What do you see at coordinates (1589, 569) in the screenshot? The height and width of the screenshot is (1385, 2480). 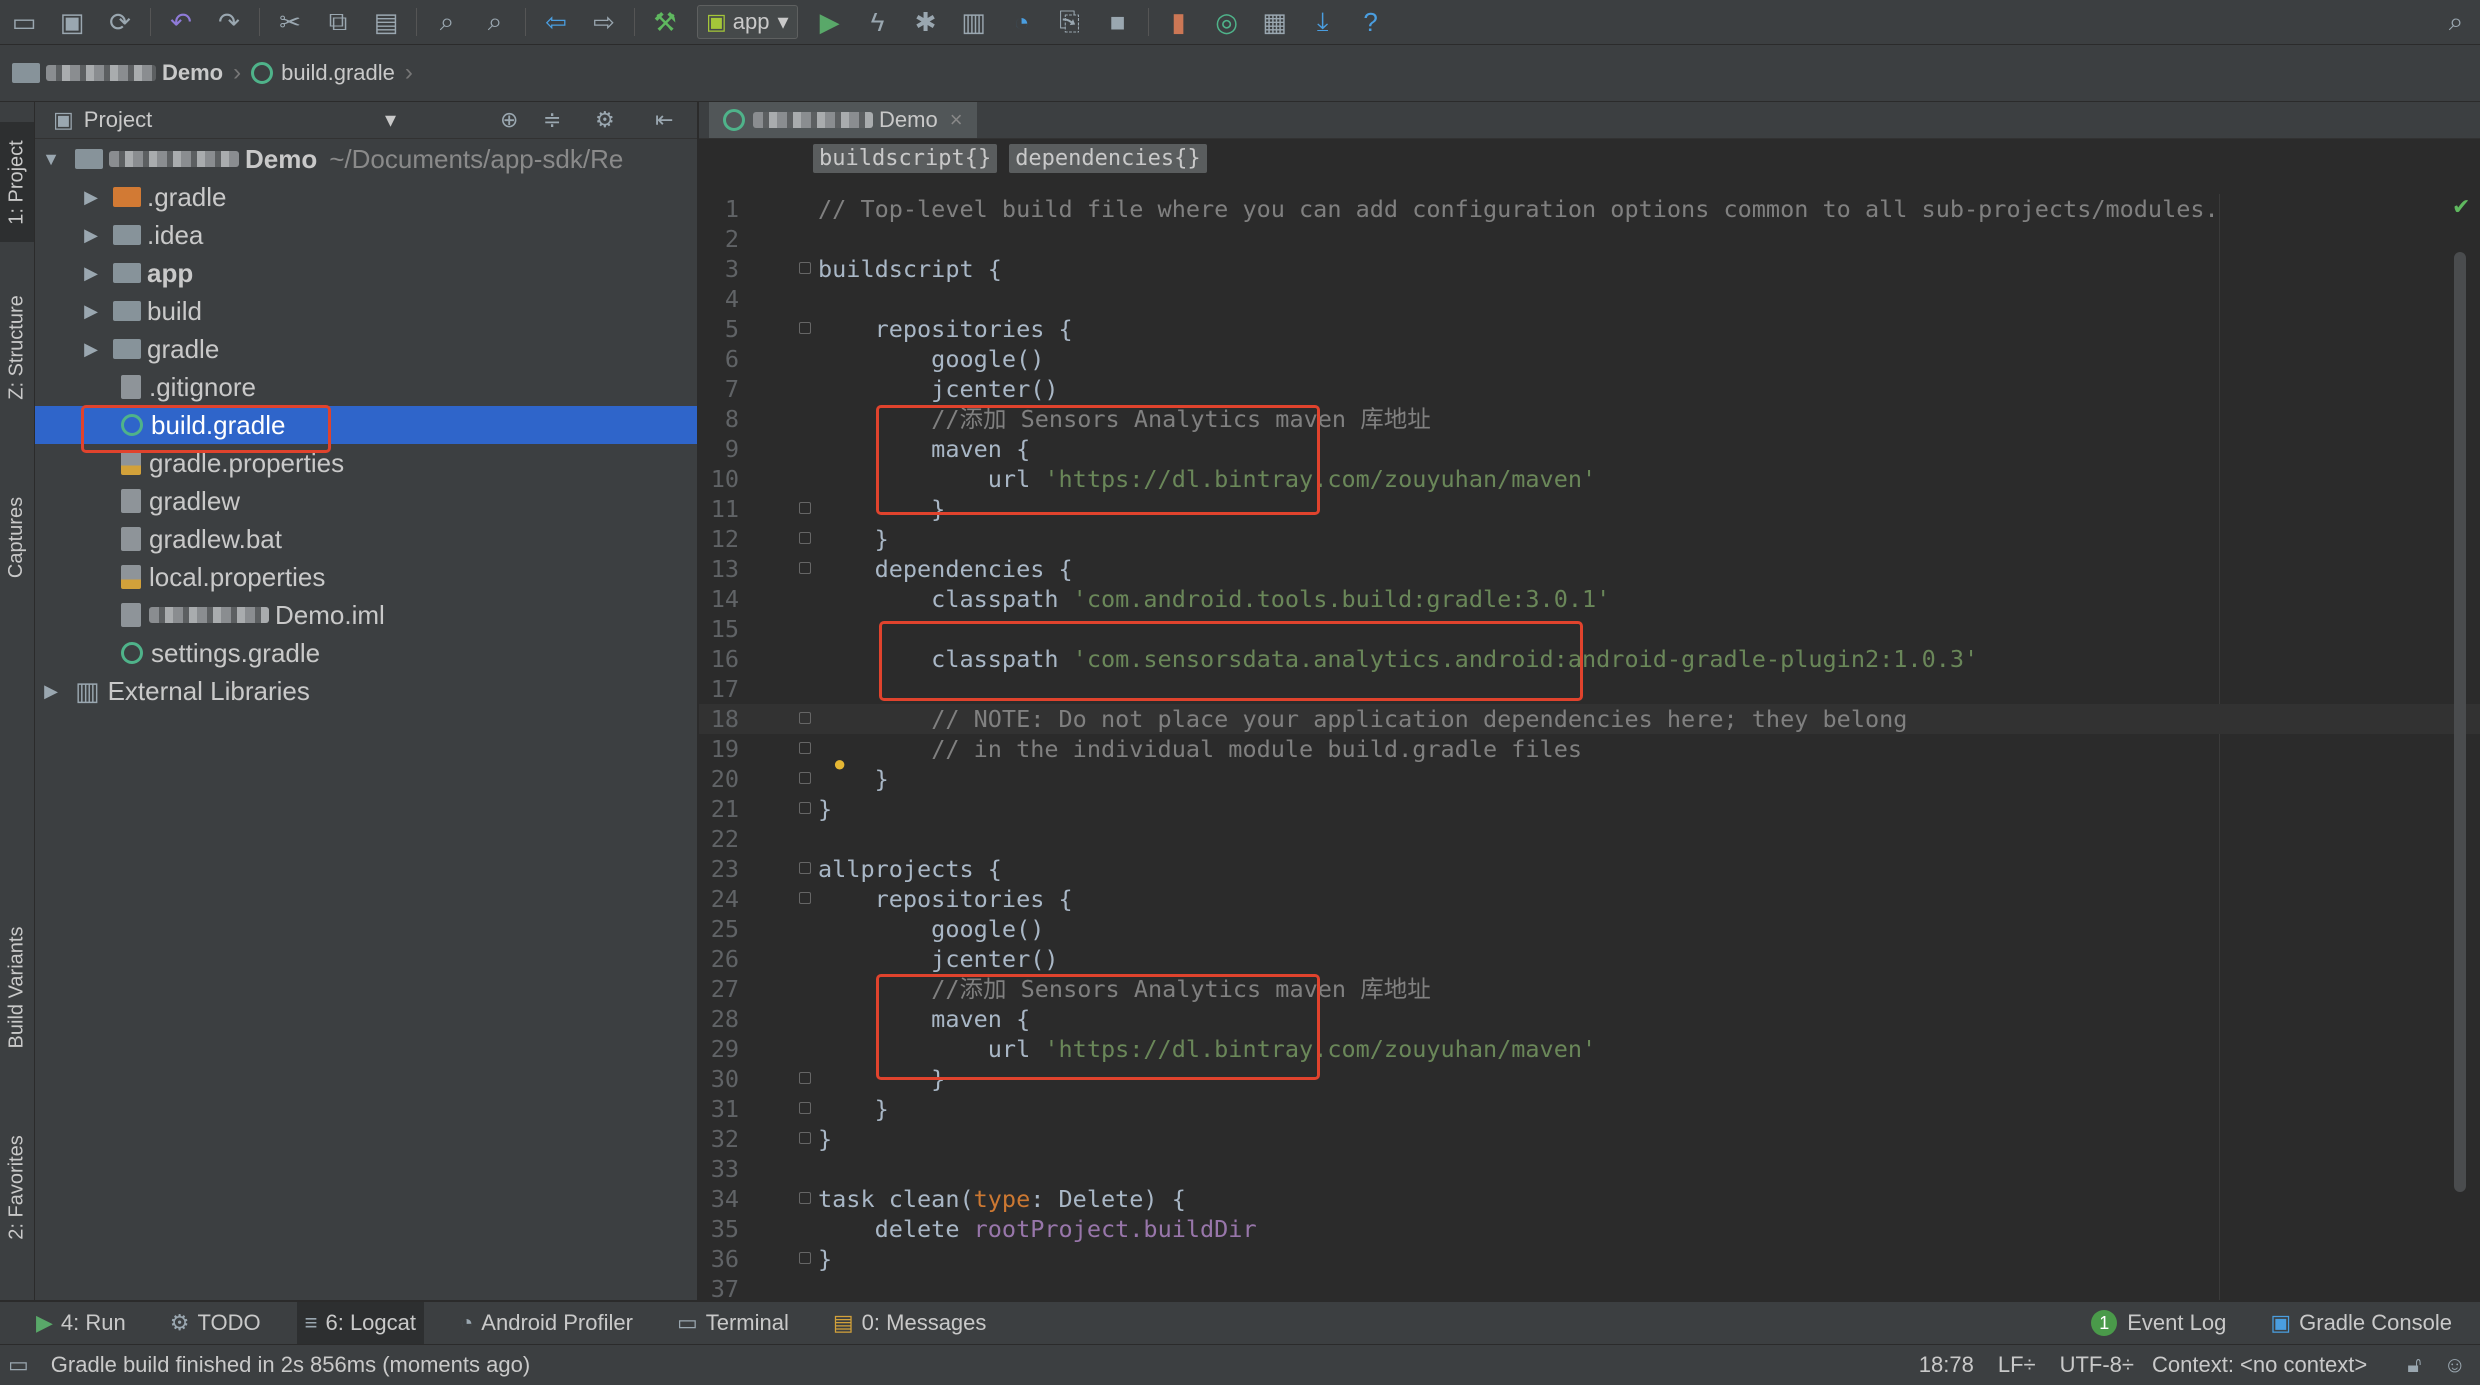 I see `code-line: 13 dependencies {` at bounding box center [1589, 569].